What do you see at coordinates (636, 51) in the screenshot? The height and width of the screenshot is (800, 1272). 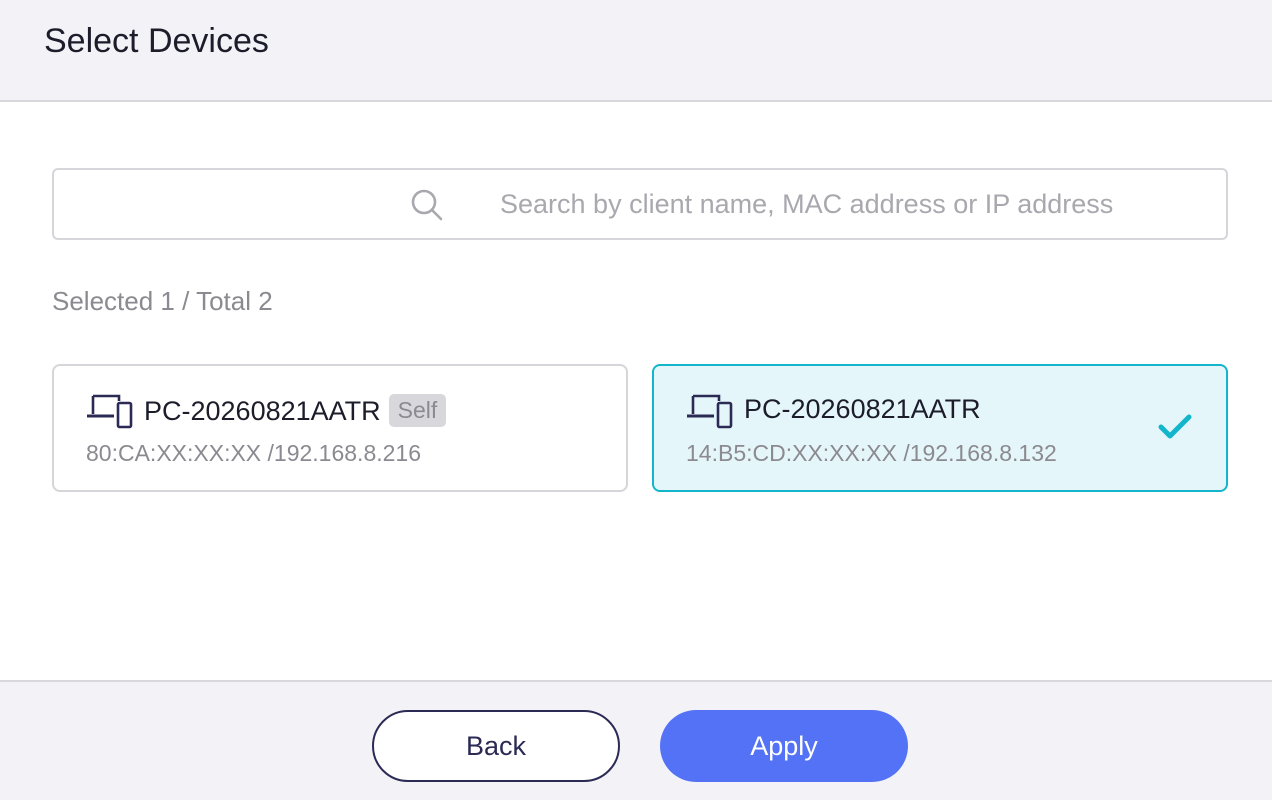 I see `dialog-header: Select Devices` at bounding box center [636, 51].